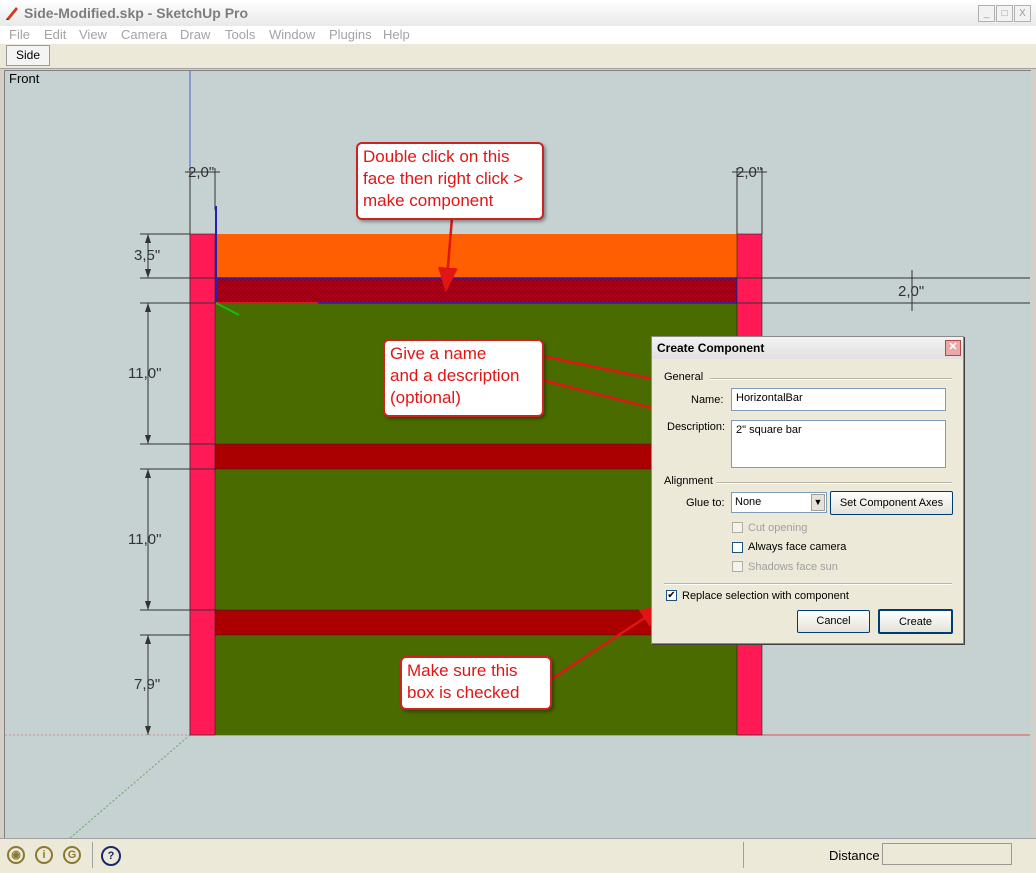 The width and height of the screenshot is (1036, 873). Describe the element at coordinates (749, 172) in the screenshot. I see `dim-right-post-width: 2,0"` at that location.